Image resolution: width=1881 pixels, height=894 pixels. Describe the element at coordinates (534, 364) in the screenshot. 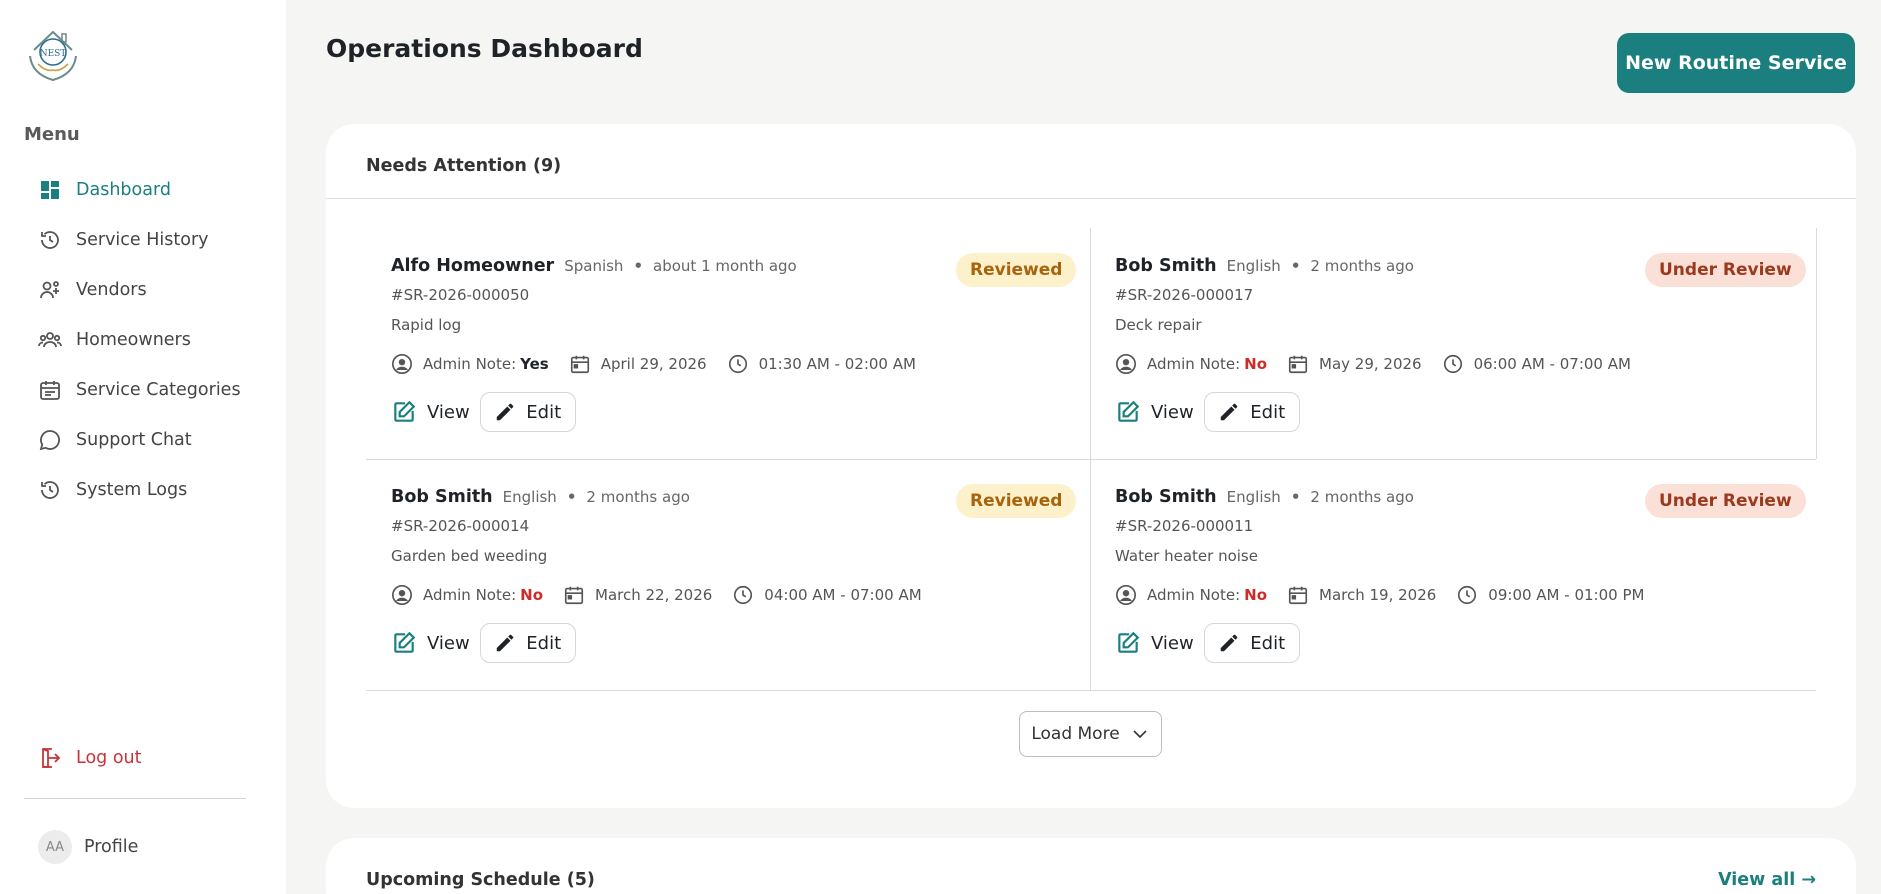

I see `admin-note-value: Yes` at that location.